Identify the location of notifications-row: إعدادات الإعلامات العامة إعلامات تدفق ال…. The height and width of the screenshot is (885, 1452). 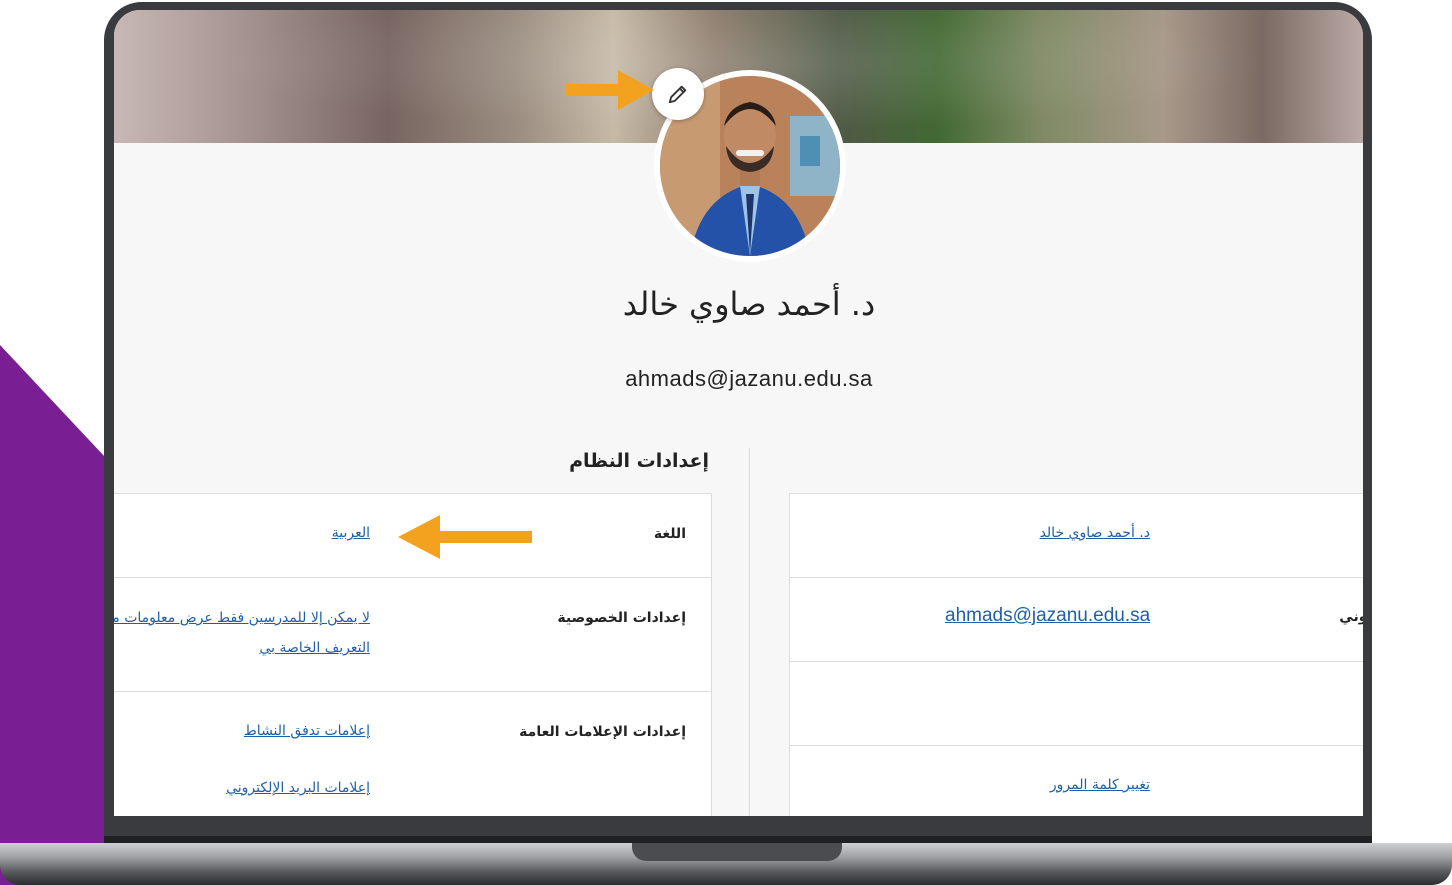
(412, 754).